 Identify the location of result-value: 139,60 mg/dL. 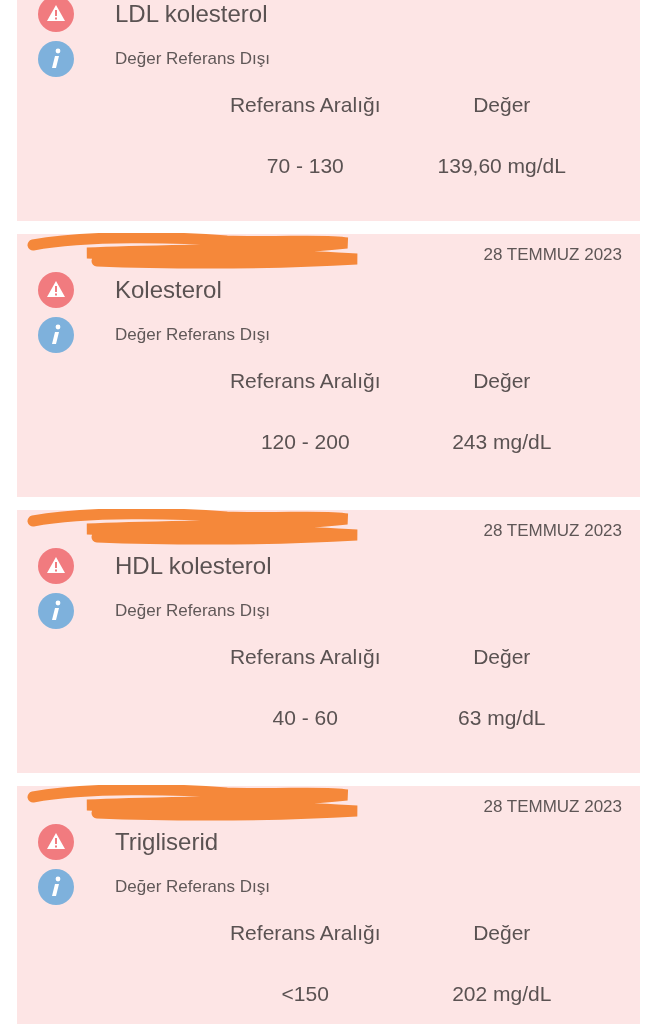
(501, 166).